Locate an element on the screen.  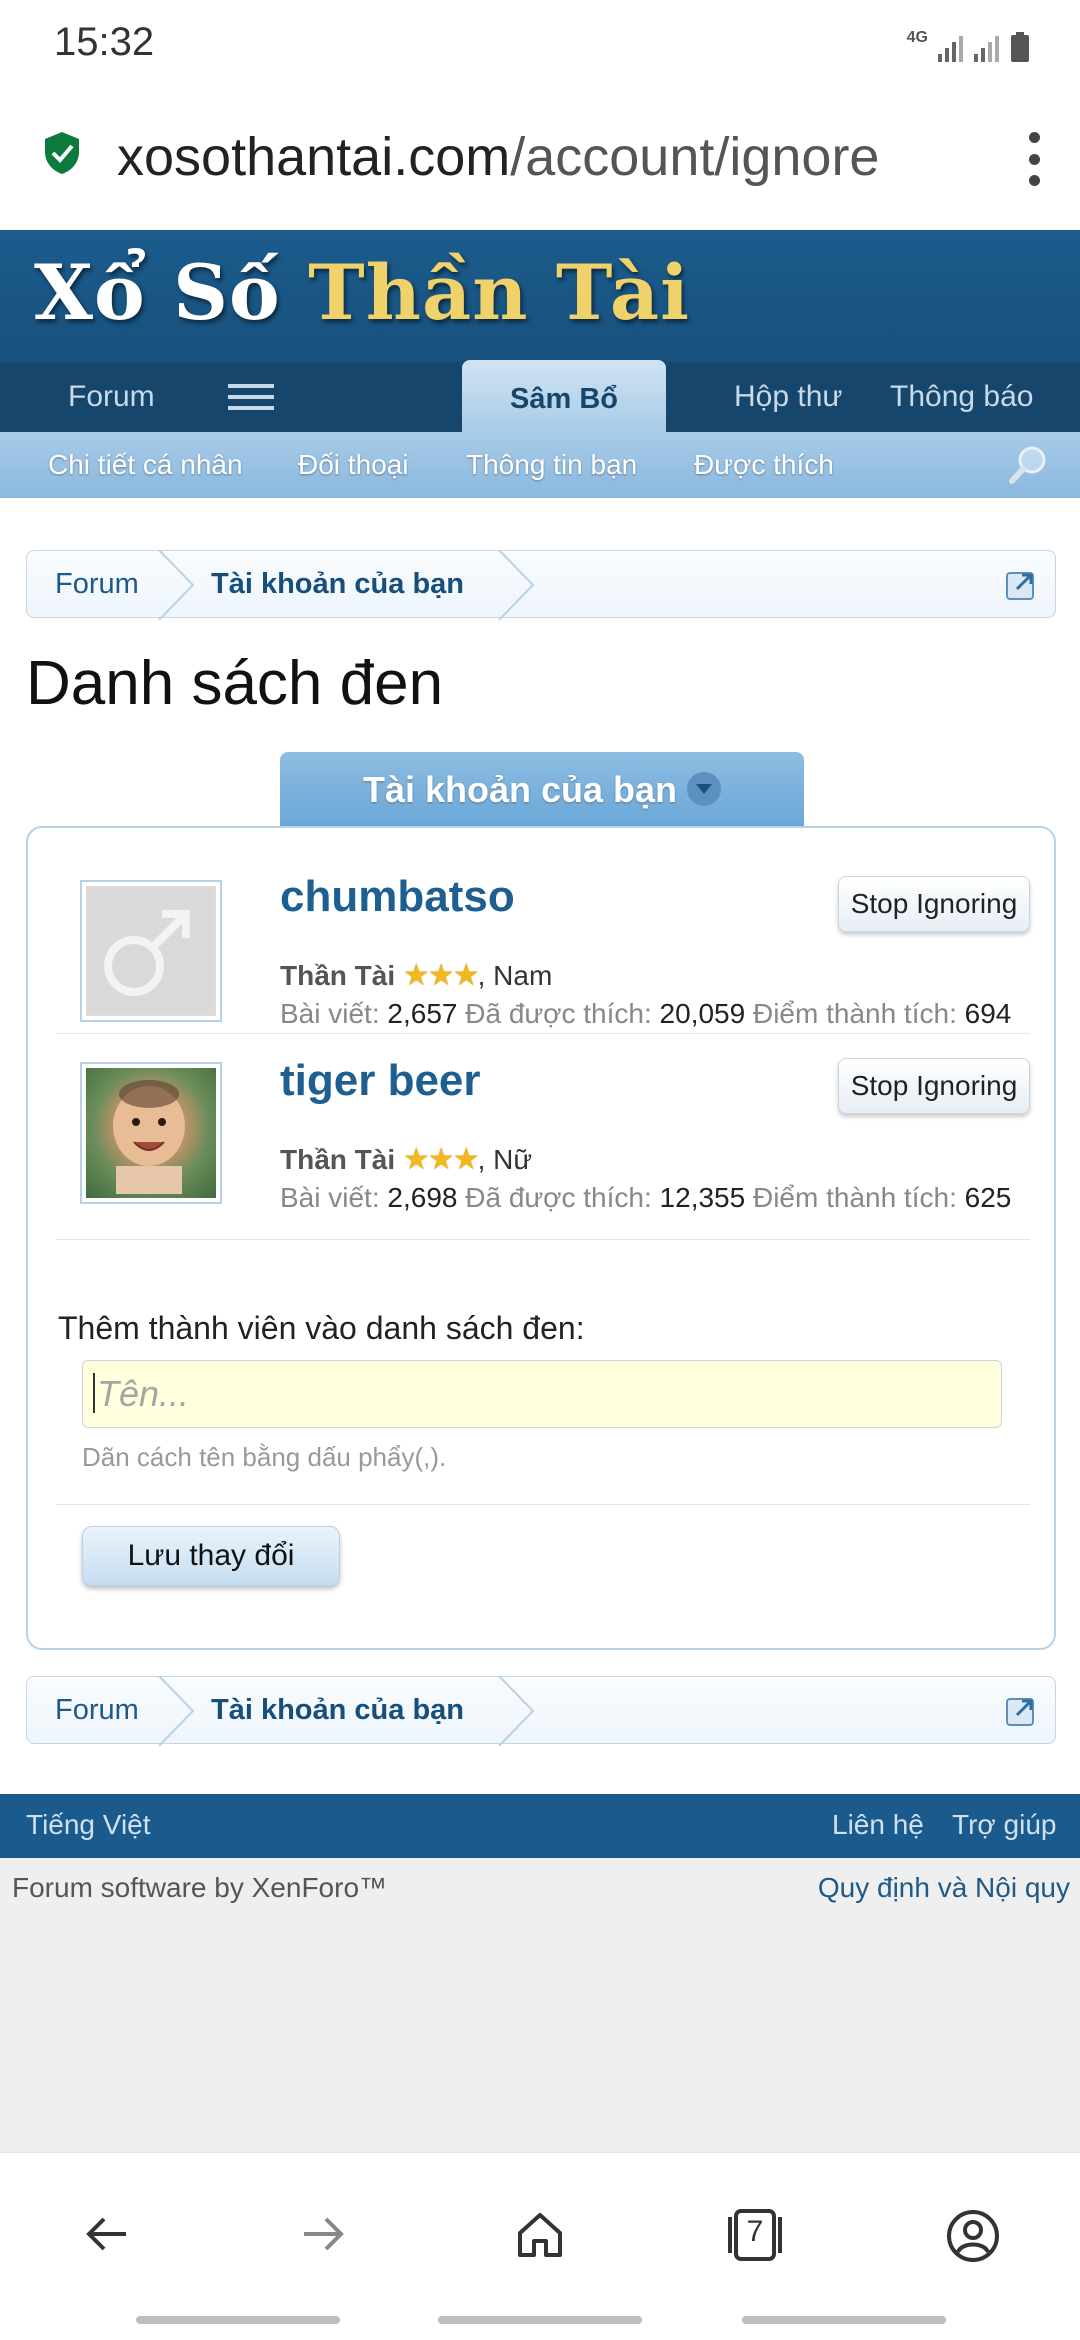
male-symbol-icon is located at coordinates (149, 949).